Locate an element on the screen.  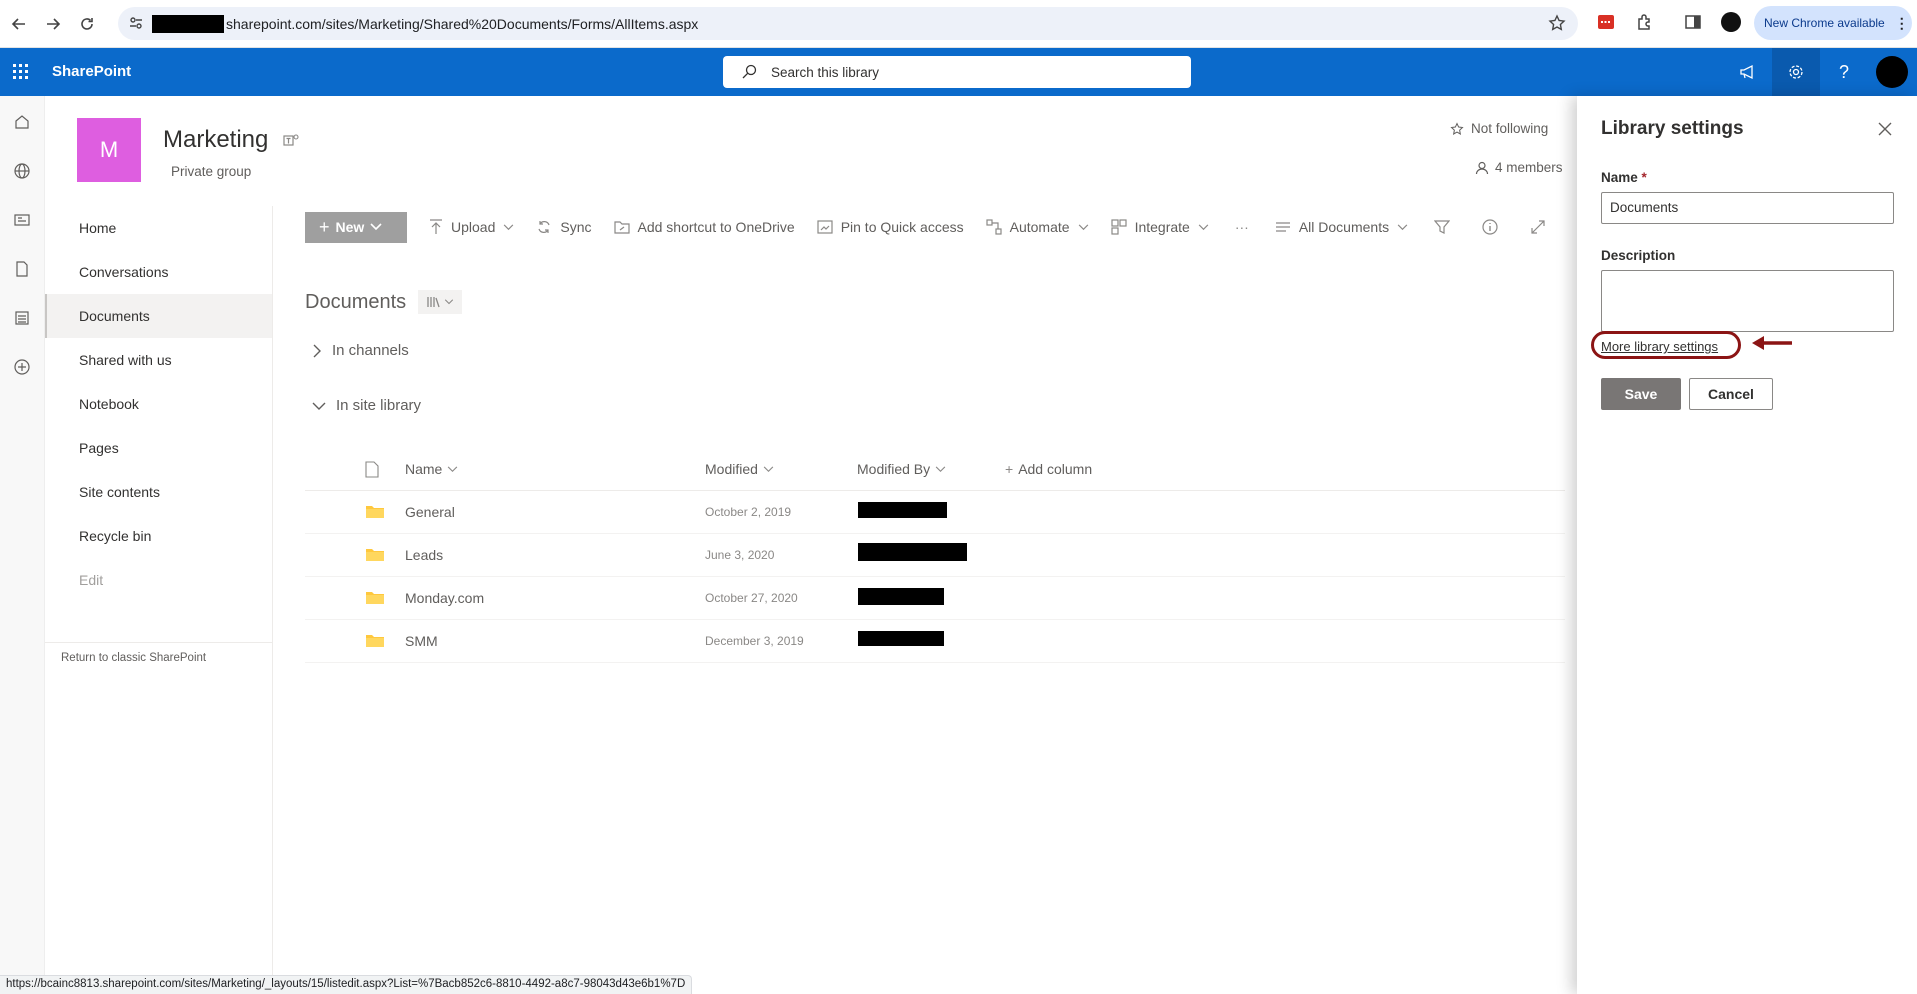
sharepoint-brand: SharePoint is located at coordinates (91, 71).